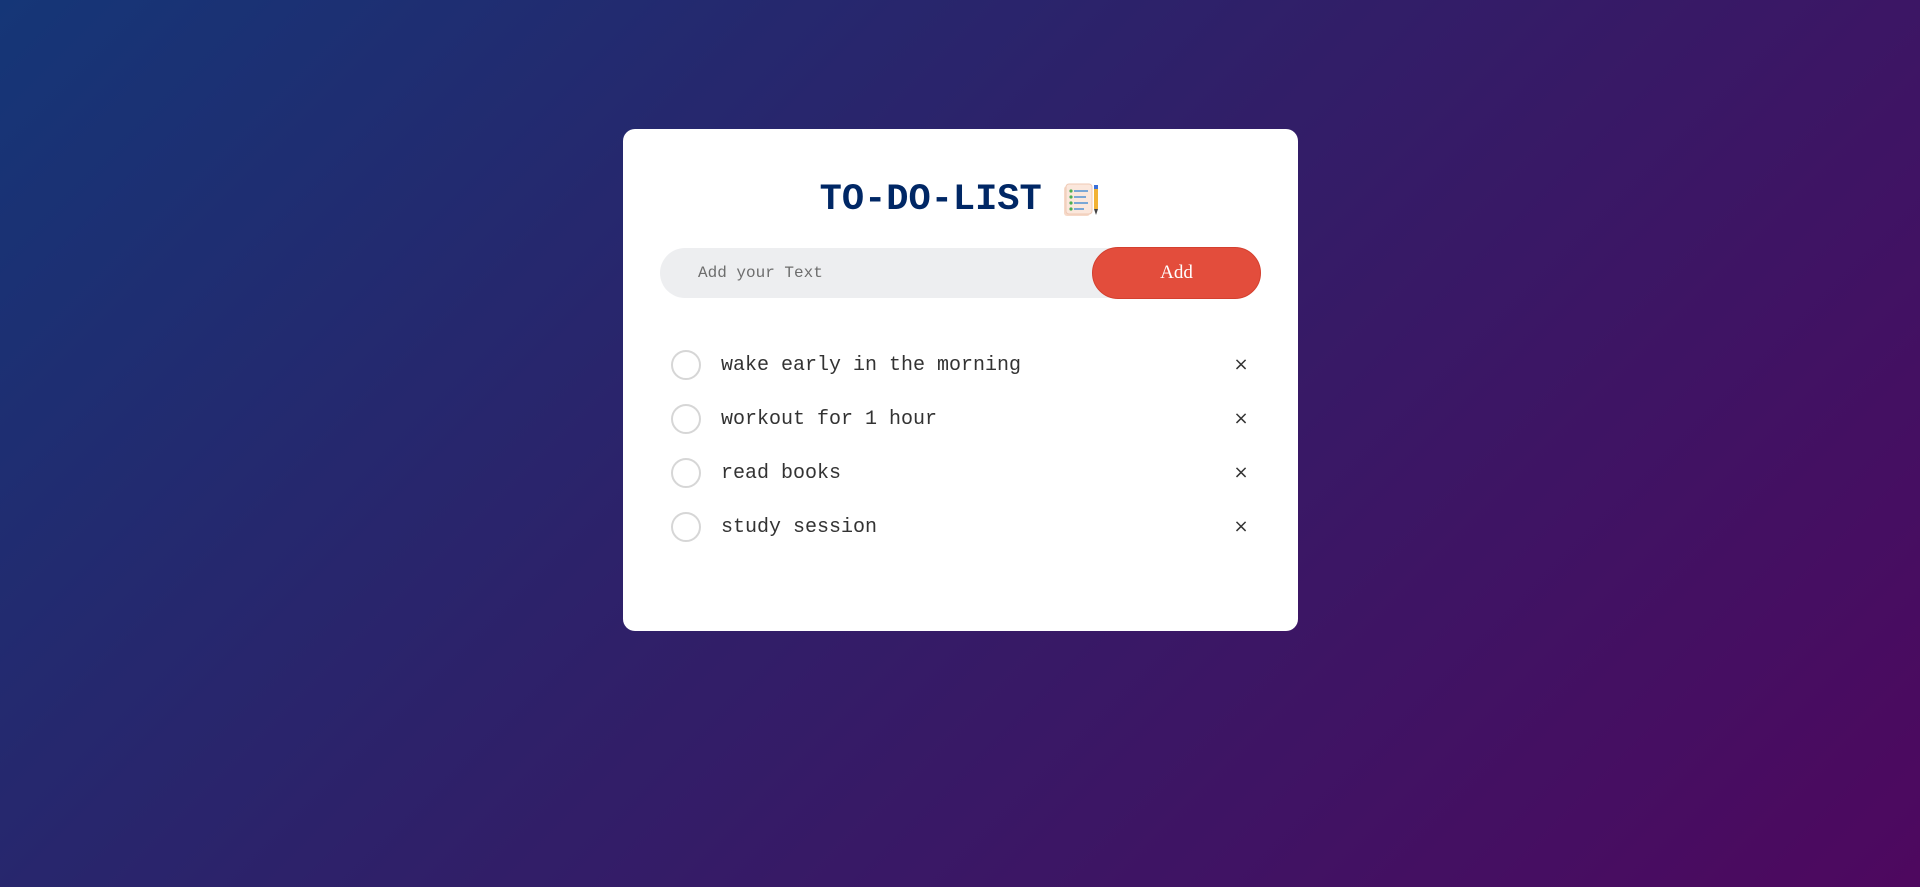 Image resolution: width=1920 pixels, height=887 pixels. Describe the element at coordinates (799, 527) in the screenshot. I see `todo-text: study session` at that location.